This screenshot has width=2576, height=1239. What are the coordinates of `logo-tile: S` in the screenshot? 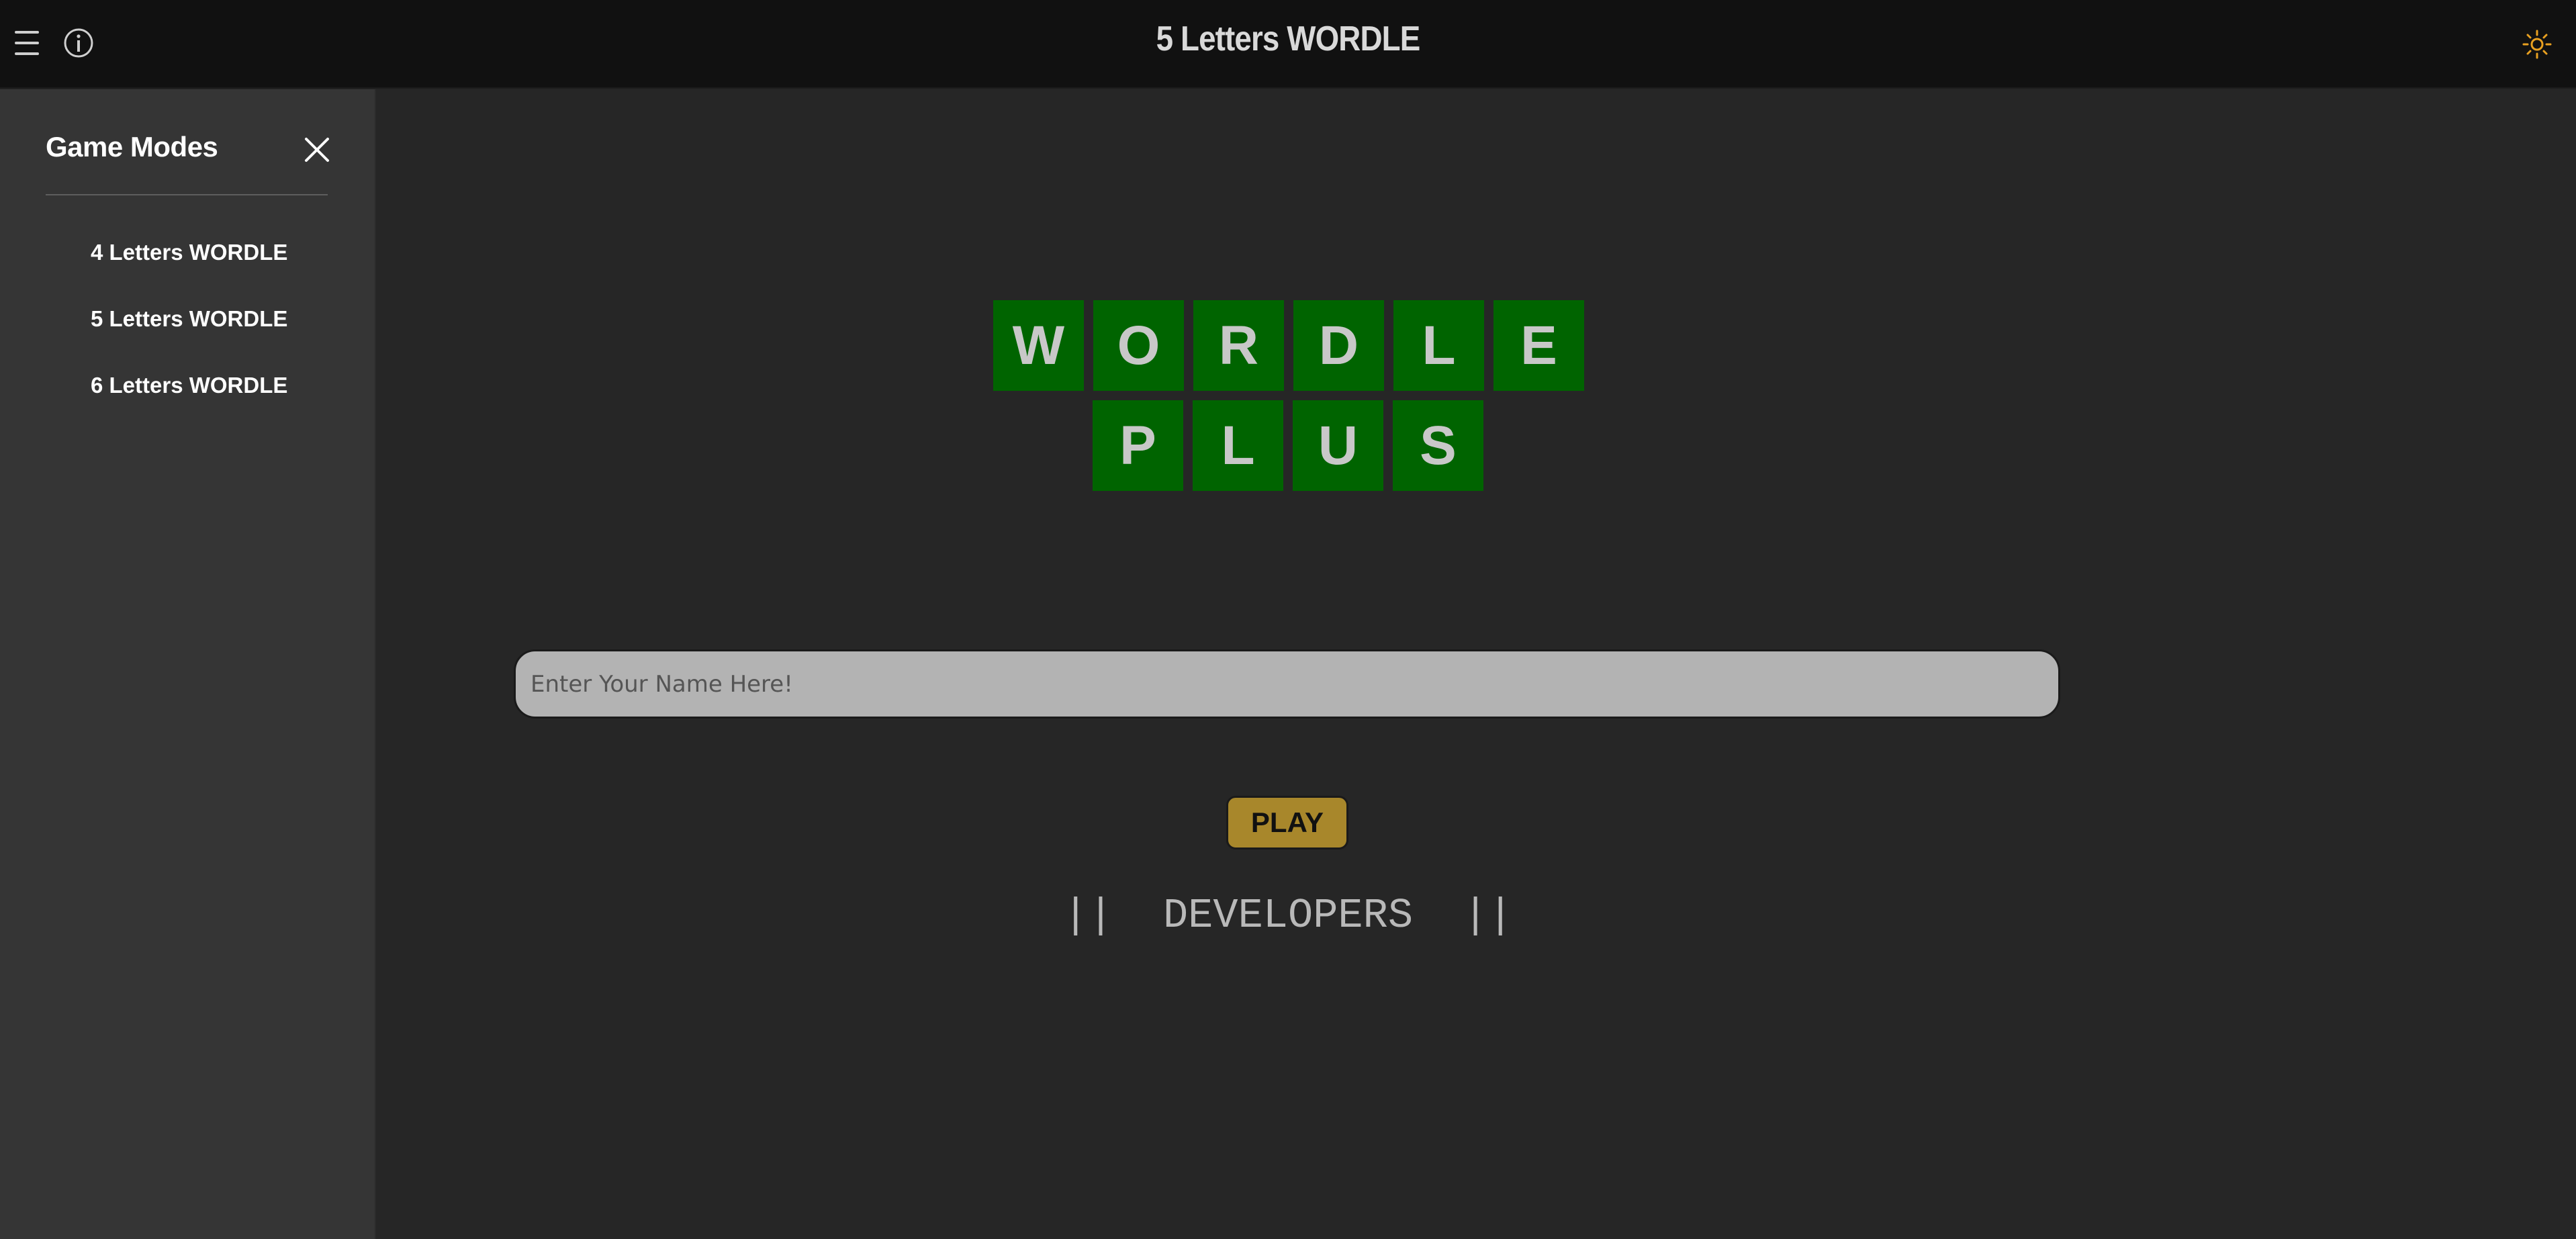 It's located at (1438, 445).